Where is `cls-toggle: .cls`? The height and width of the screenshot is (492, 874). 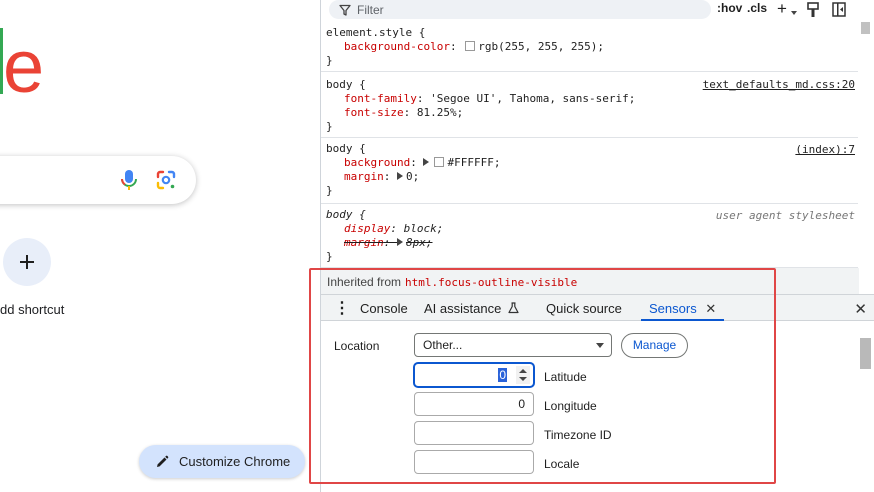 cls-toggle: .cls is located at coordinates (757, 8).